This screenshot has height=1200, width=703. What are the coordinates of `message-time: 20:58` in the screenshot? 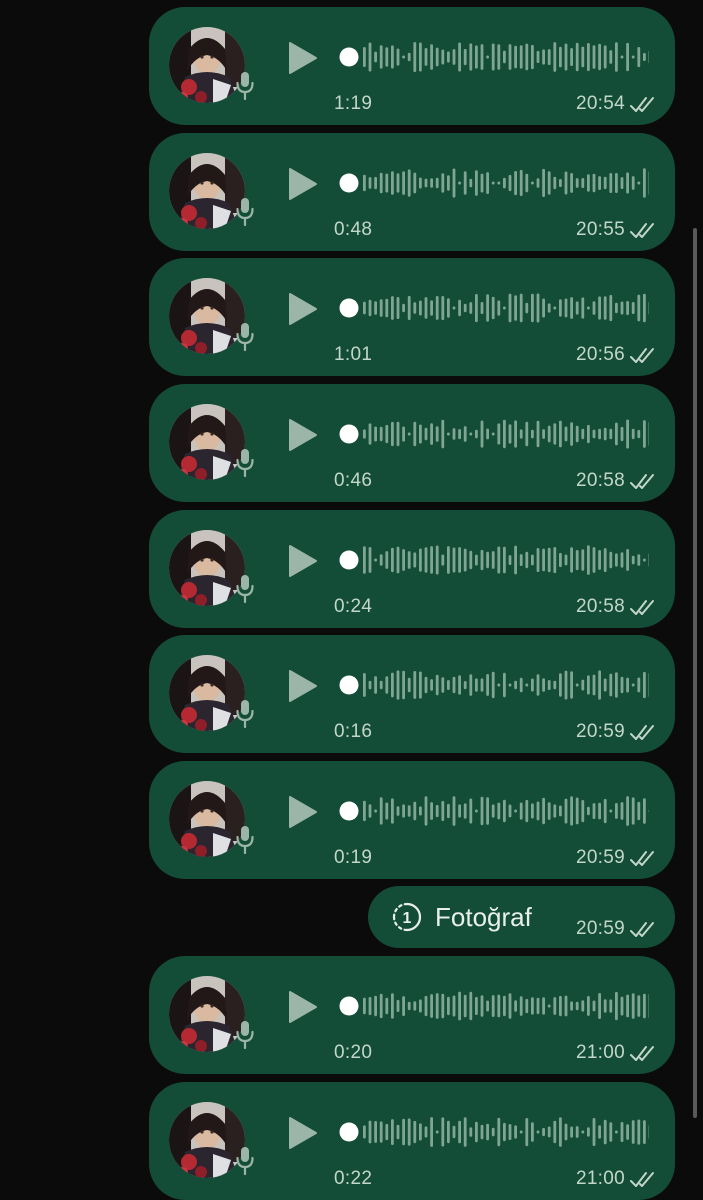 It's located at (600, 606).